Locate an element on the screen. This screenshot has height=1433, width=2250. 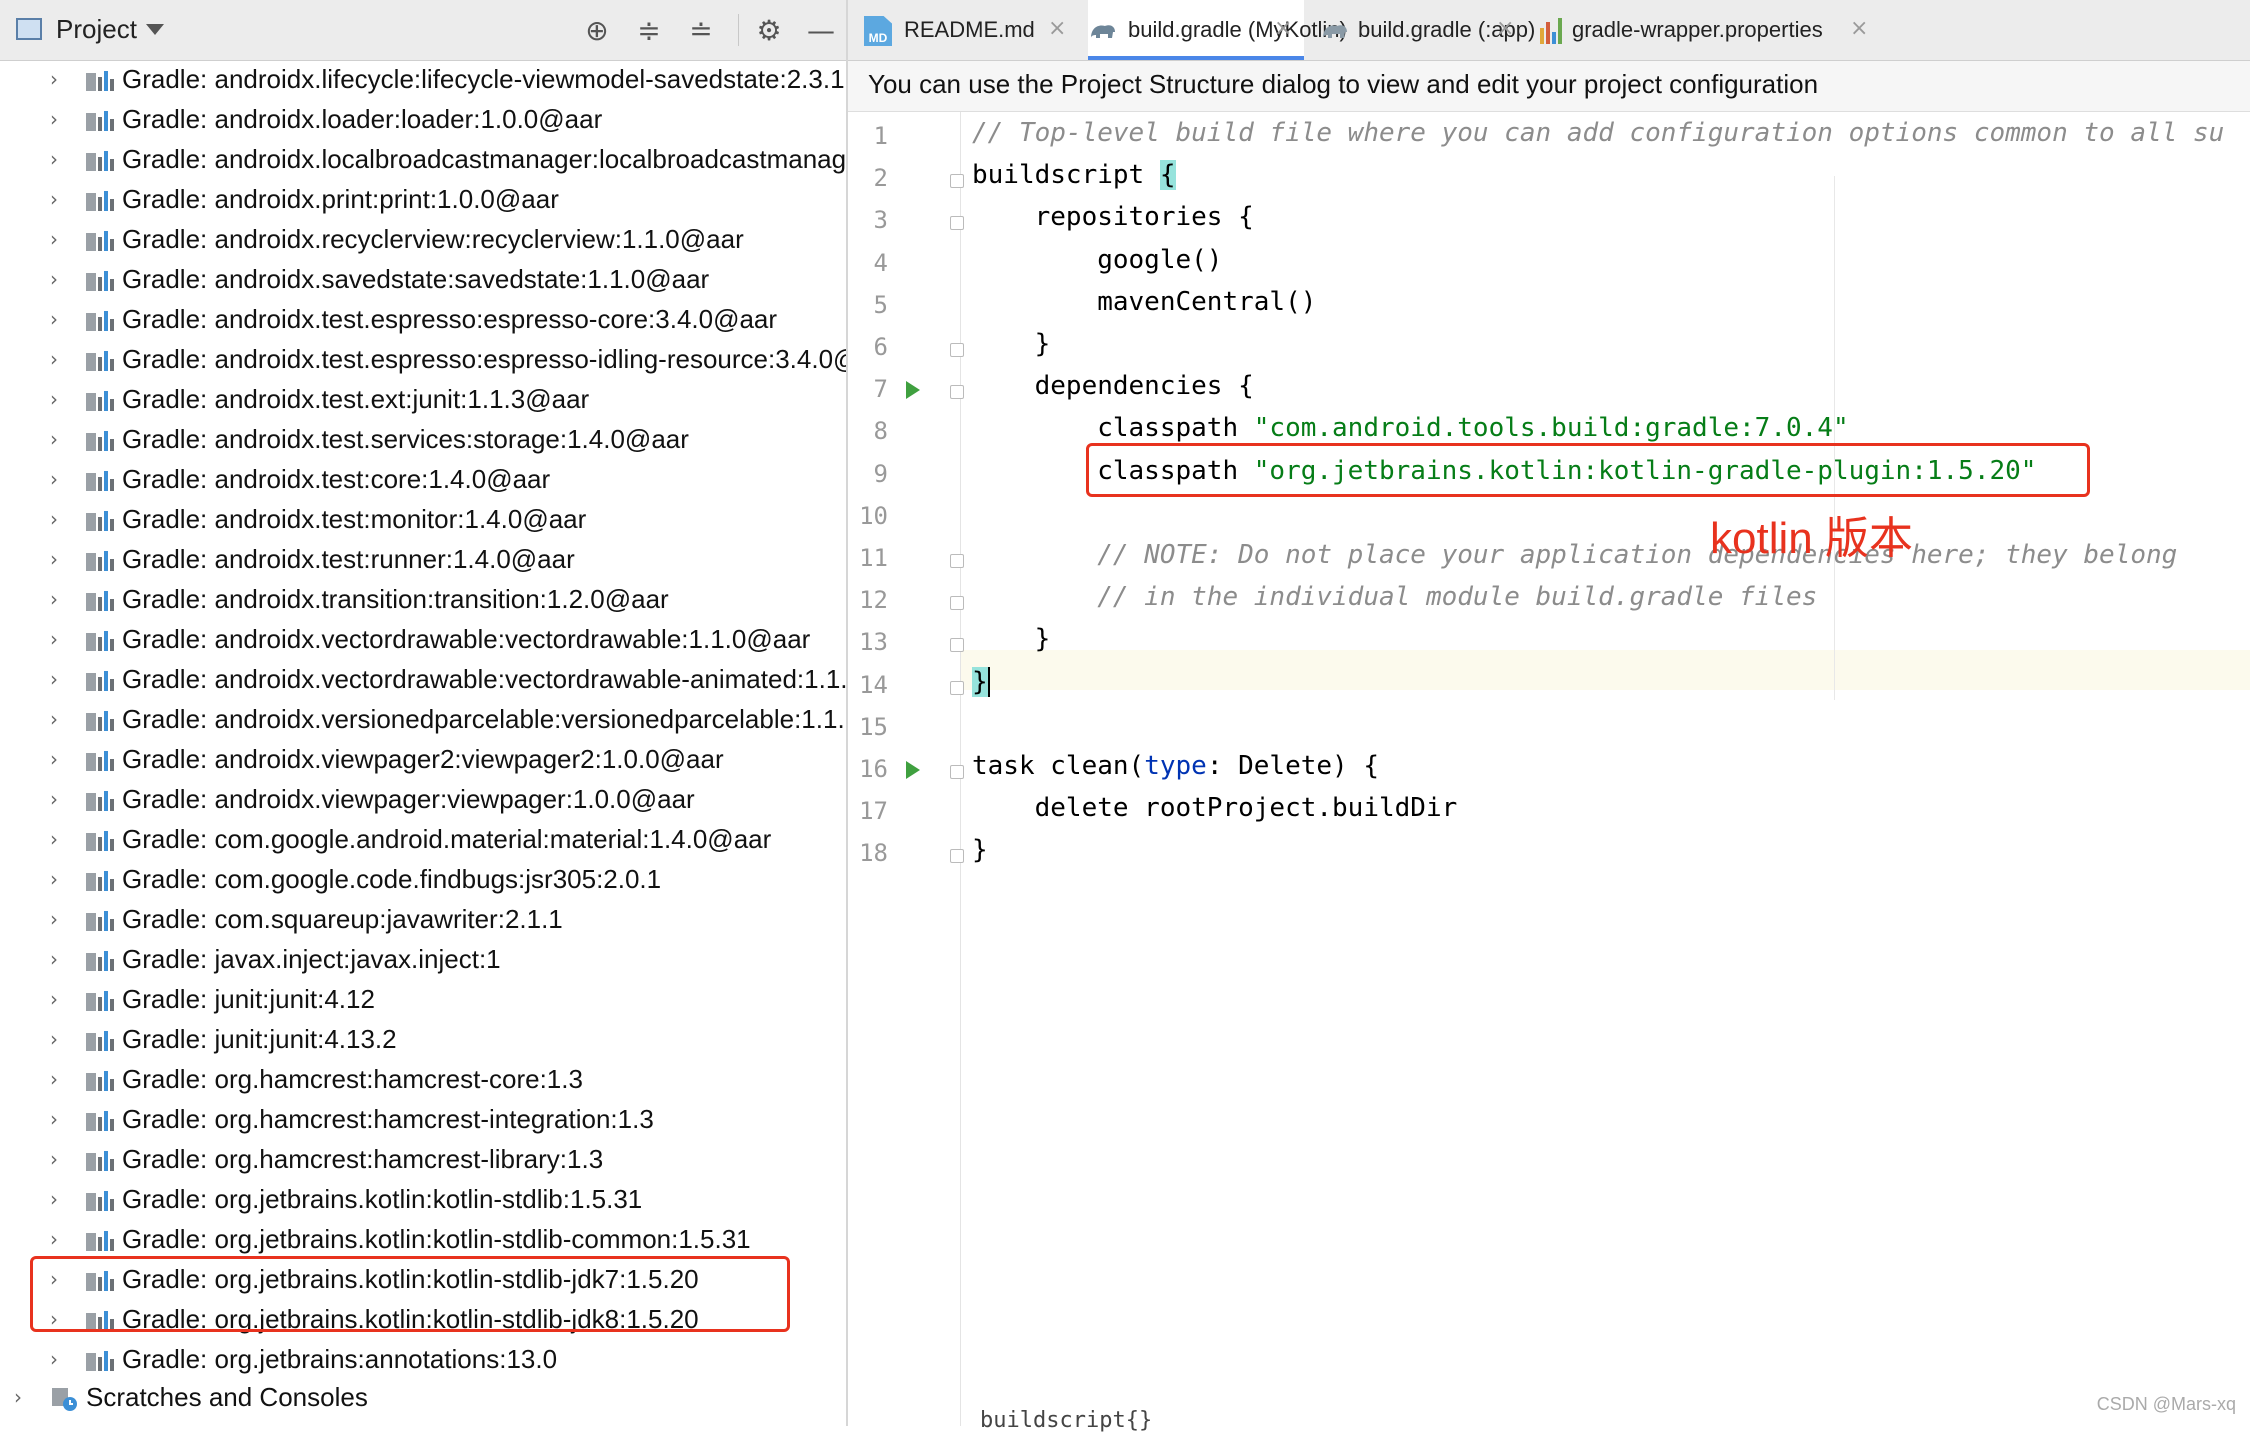
tree-item: › Gradle: androidx.print:print:1.0.0@aar is located at coordinates (423, 200).